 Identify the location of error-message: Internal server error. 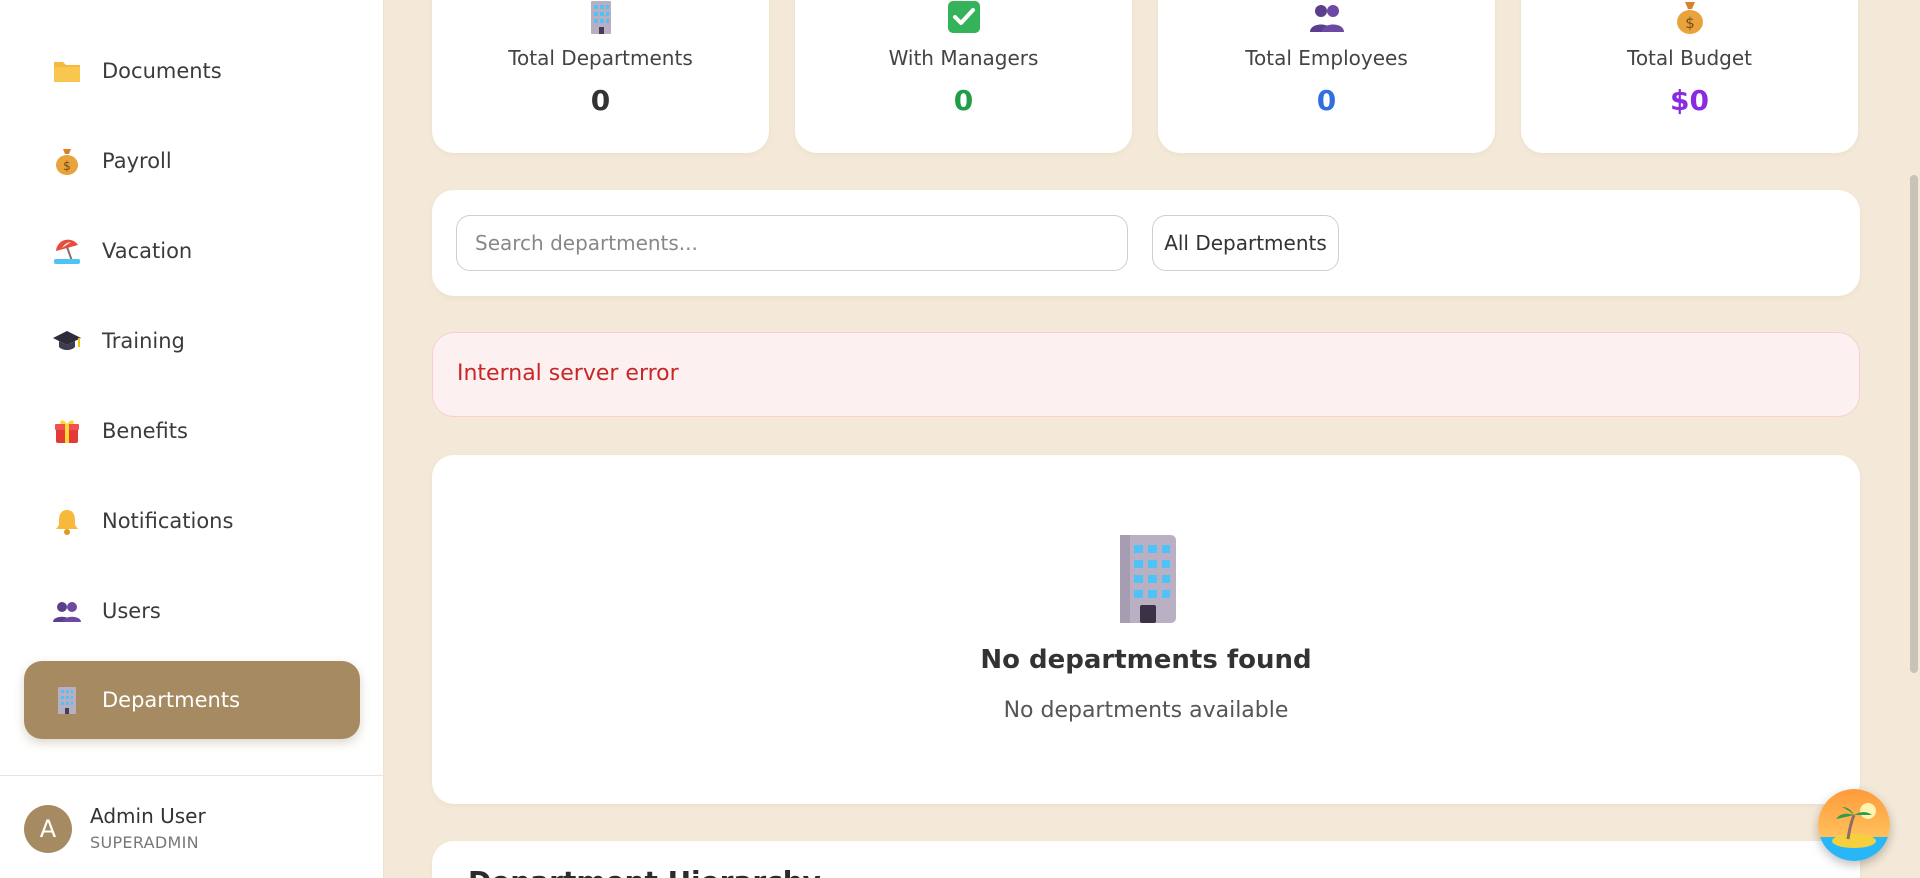
(568, 373).